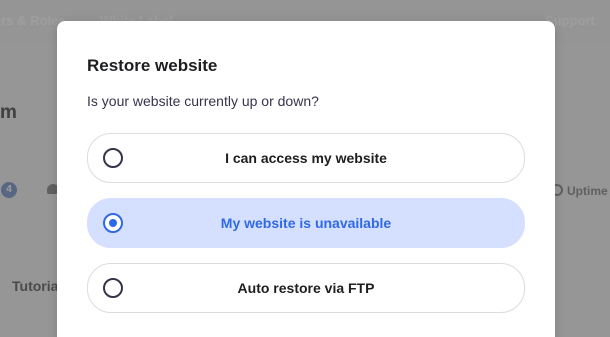  I want to click on option-label: Auto restore via FTP, so click(306, 288).